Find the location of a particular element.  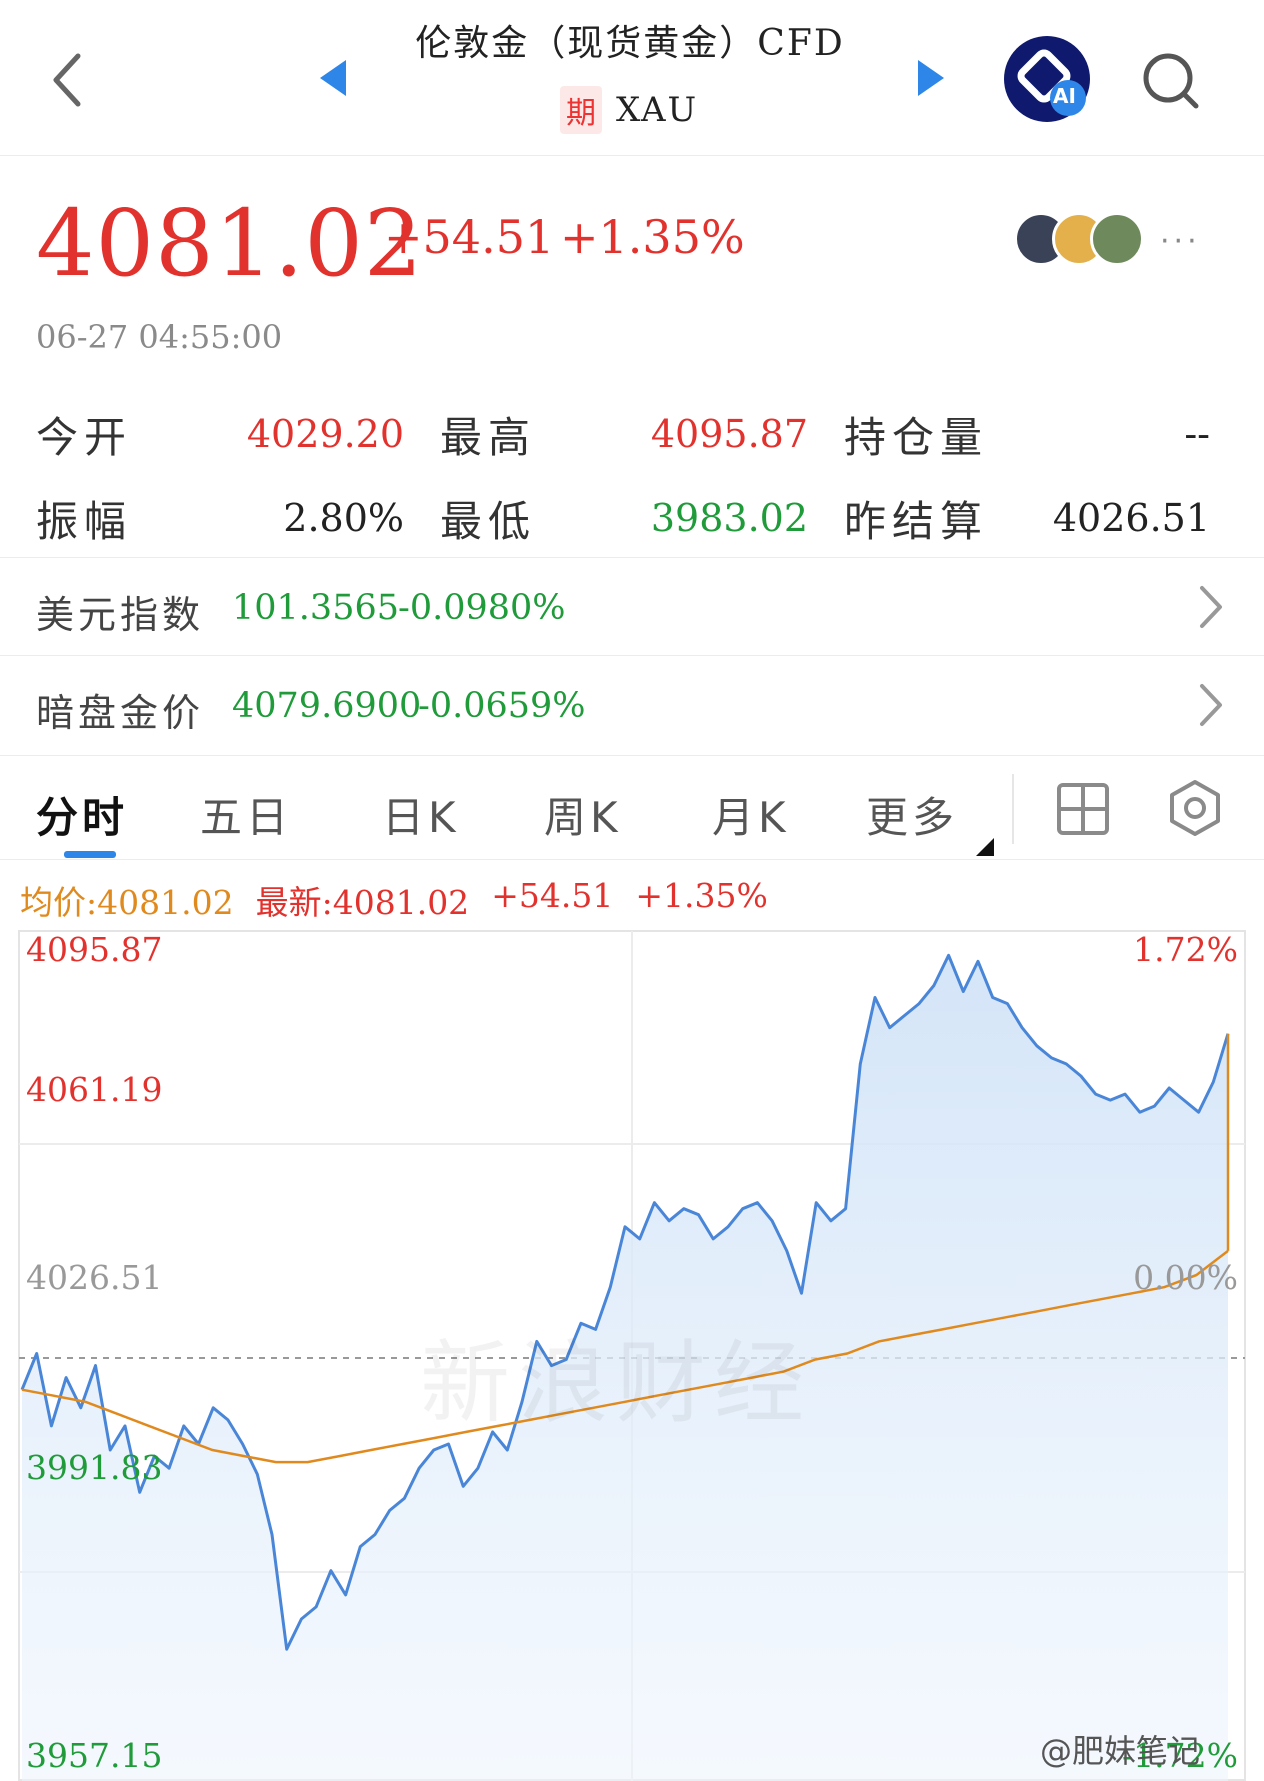

related-row-dark-pool-gold: 暗盘金价 4079.6900 -0.0659% is located at coordinates (632, 704).